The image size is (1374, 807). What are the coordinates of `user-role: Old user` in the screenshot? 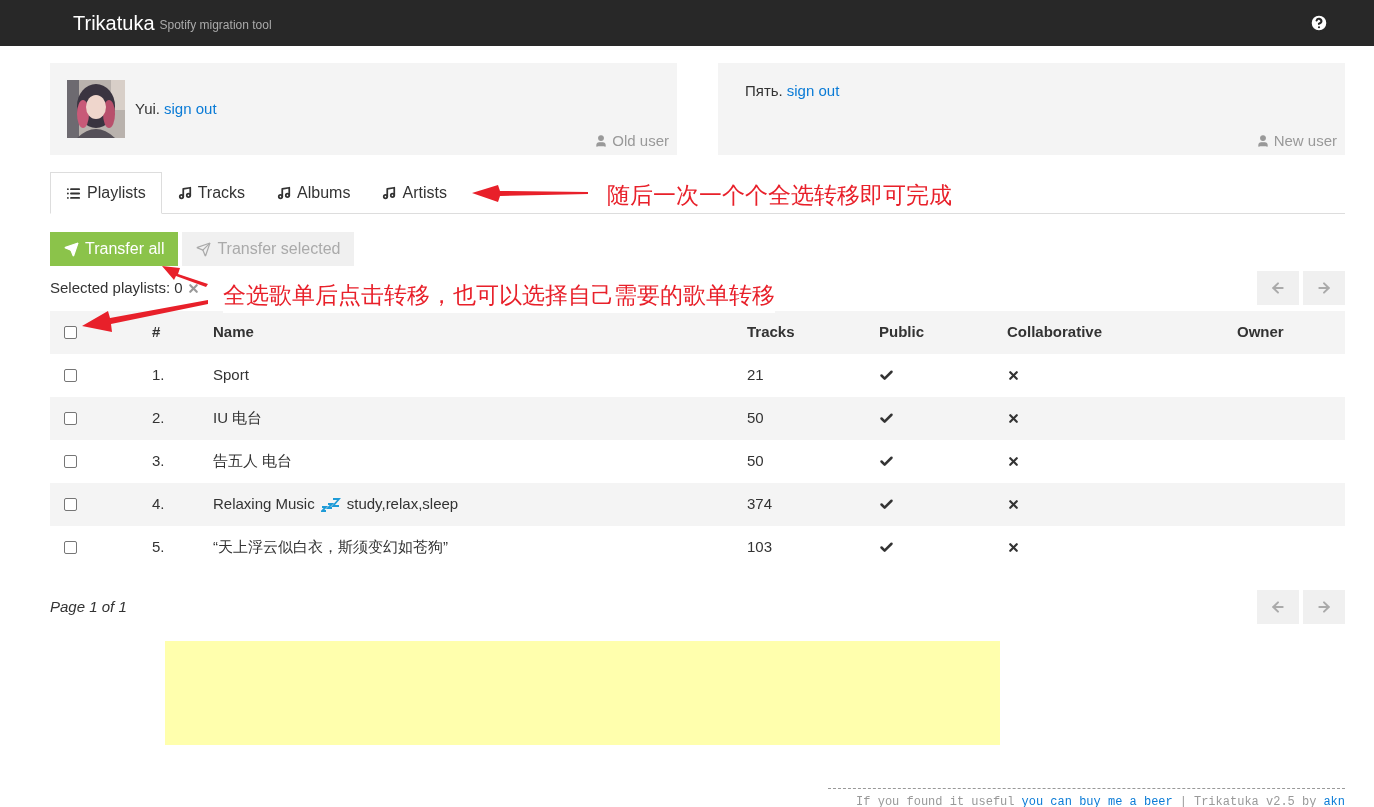 It's located at (640, 140).